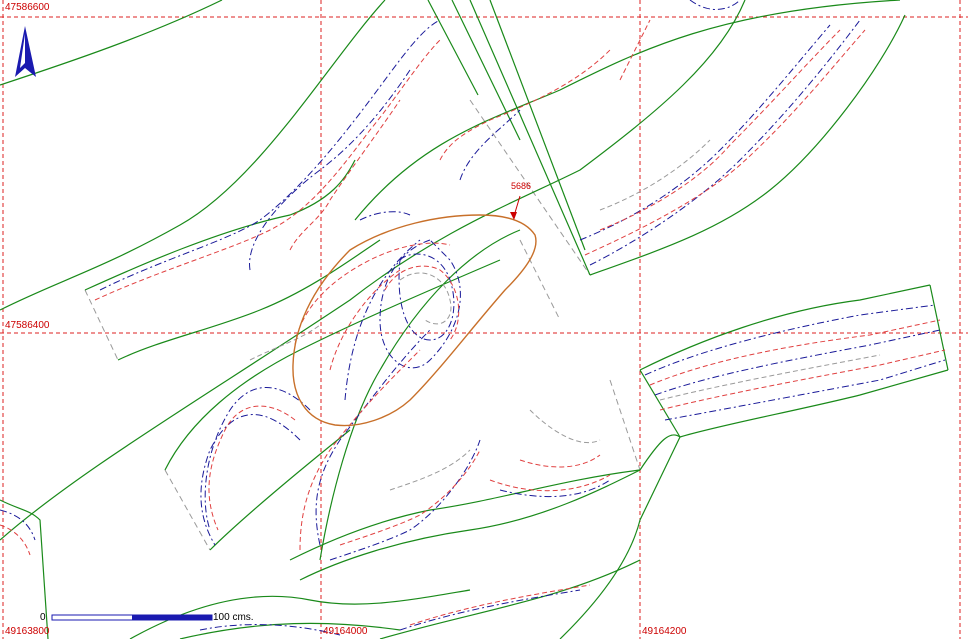  I want to click on grid-label-x-left: 49163800, so click(27, 631).